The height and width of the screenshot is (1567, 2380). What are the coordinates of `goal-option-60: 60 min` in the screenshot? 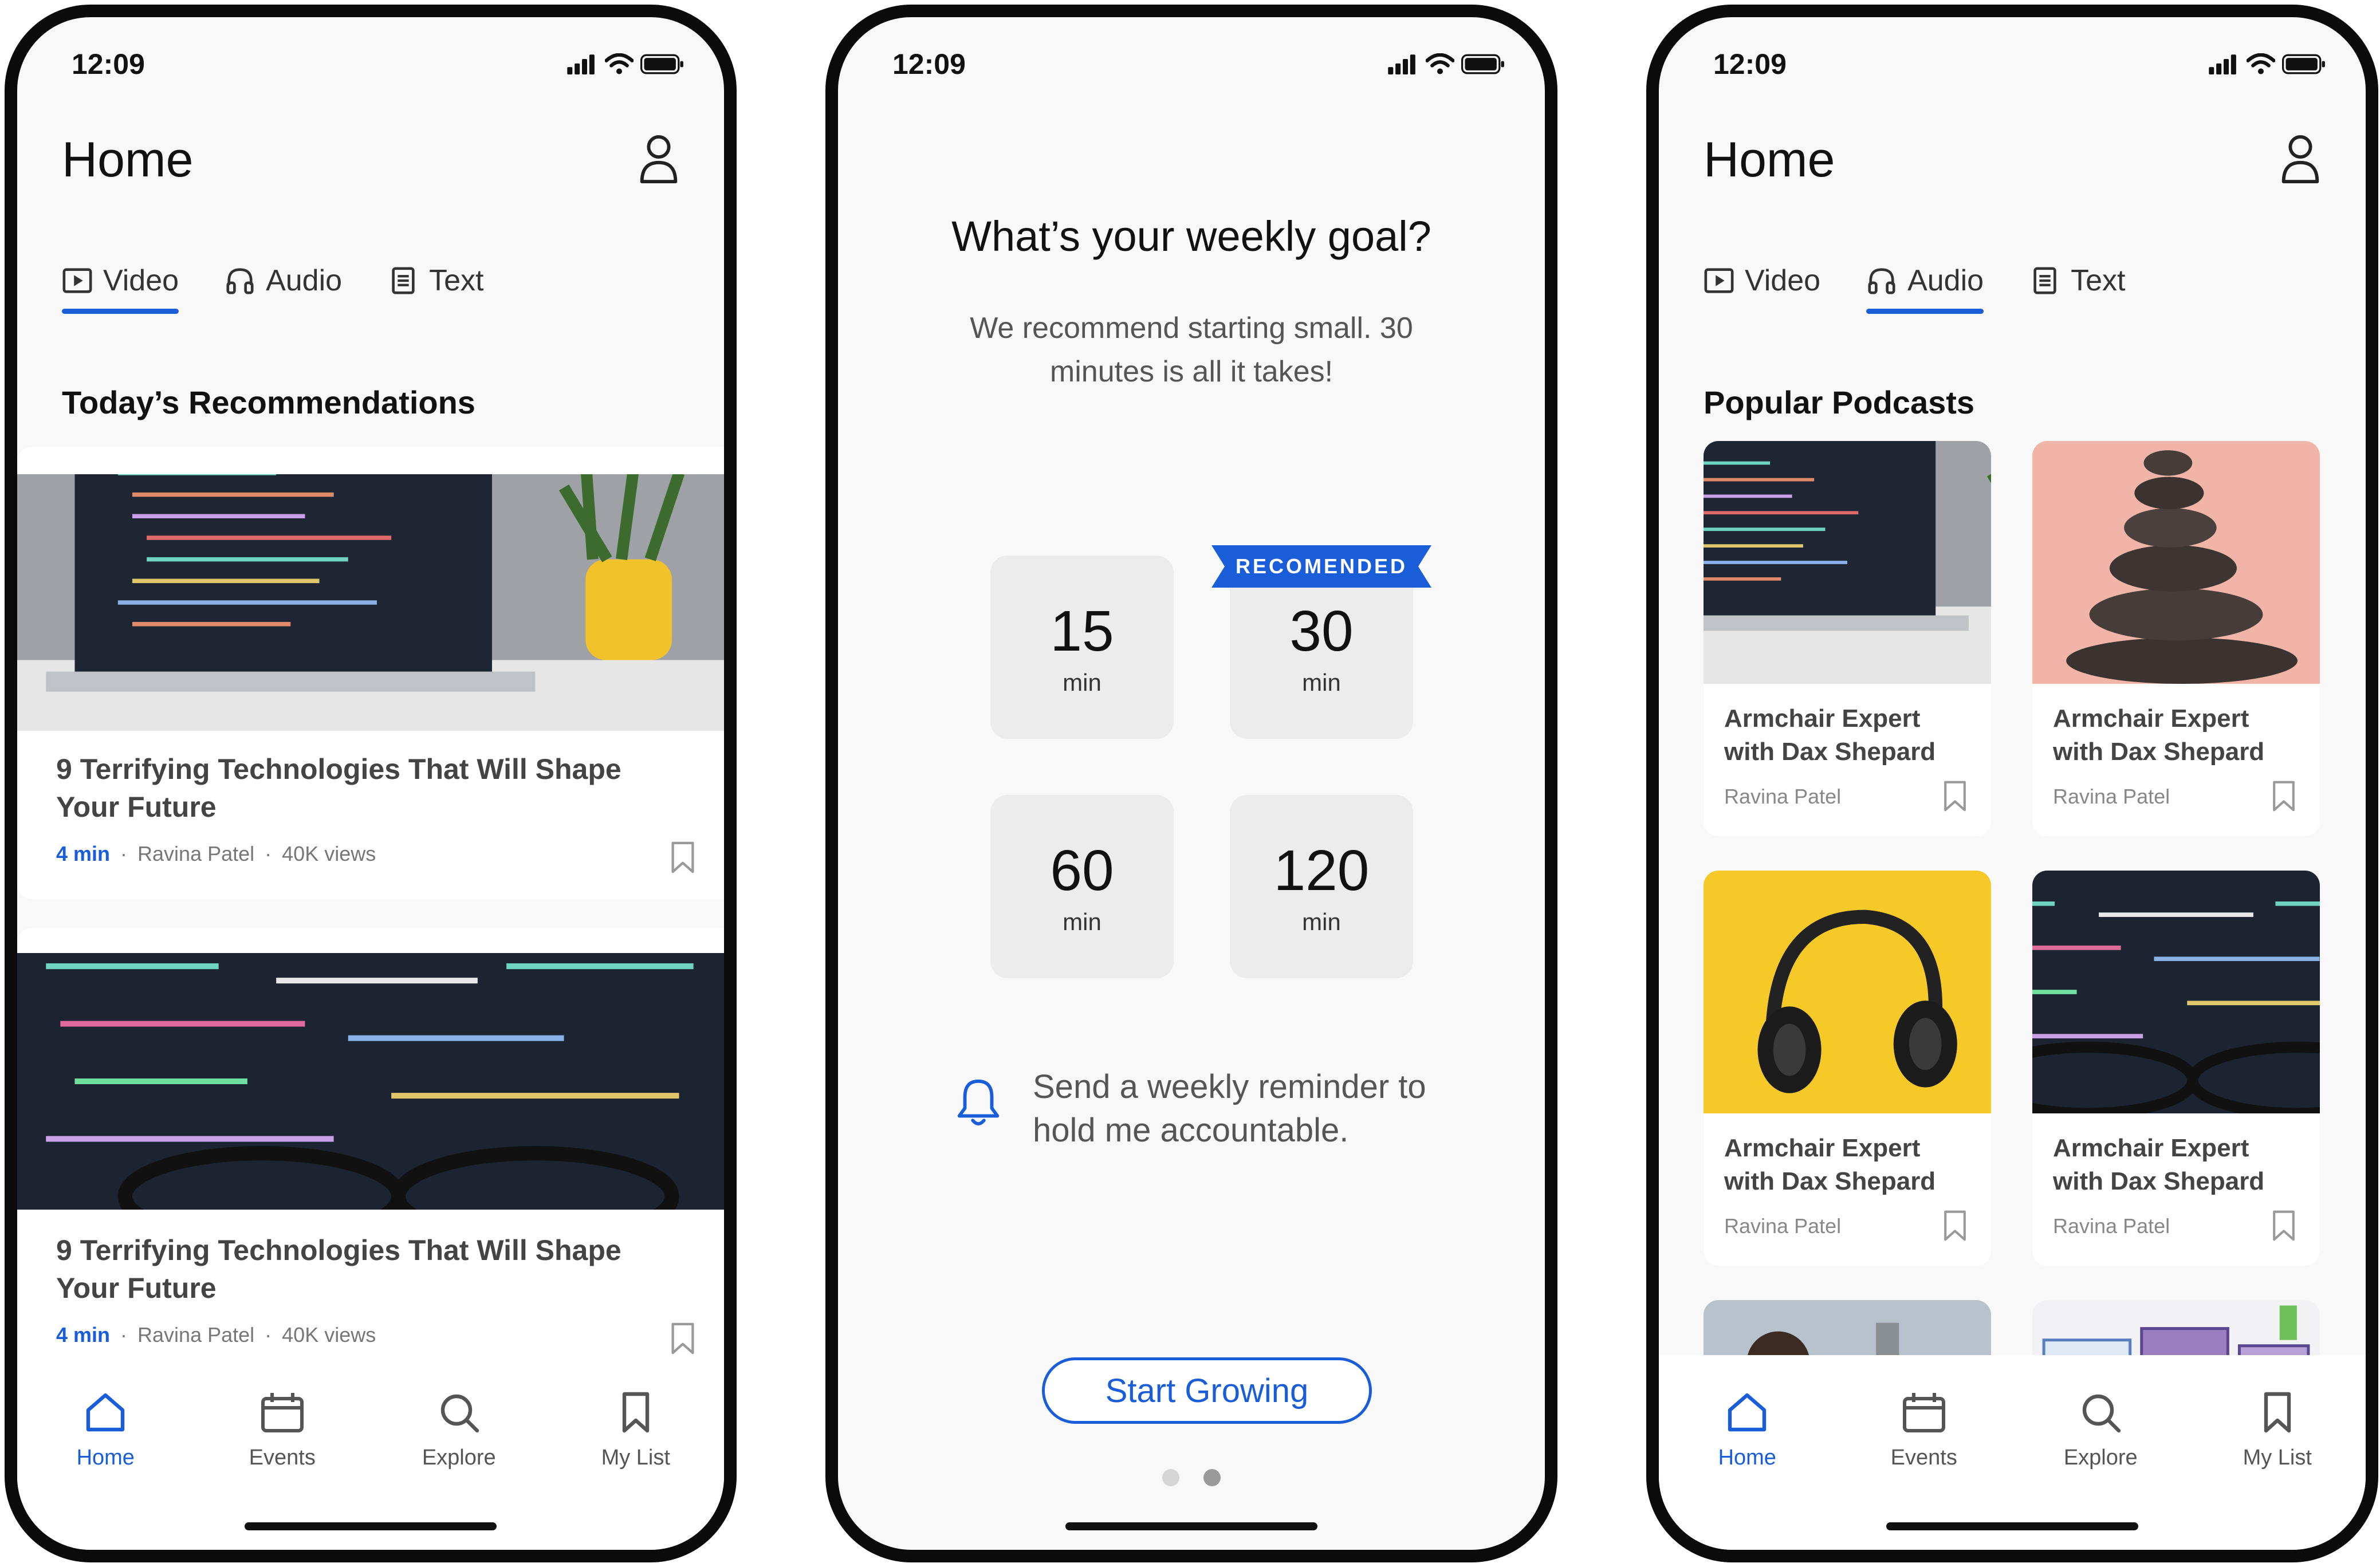 It's located at (1082, 886).